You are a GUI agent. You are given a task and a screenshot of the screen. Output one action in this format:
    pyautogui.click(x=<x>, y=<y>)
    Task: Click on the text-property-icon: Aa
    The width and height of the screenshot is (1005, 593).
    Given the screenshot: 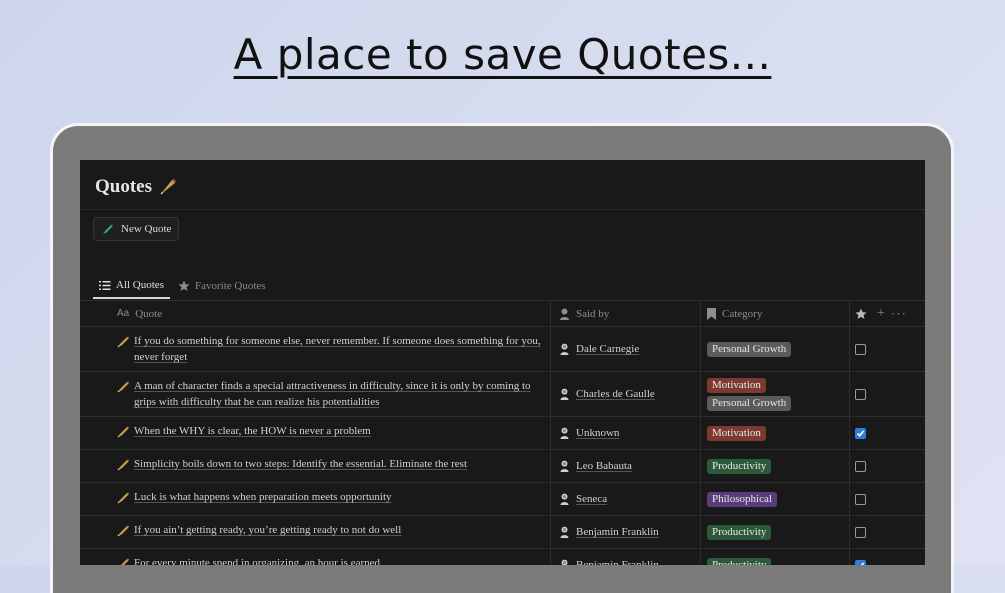 What is the action you would take?
    pyautogui.click(x=123, y=313)
    